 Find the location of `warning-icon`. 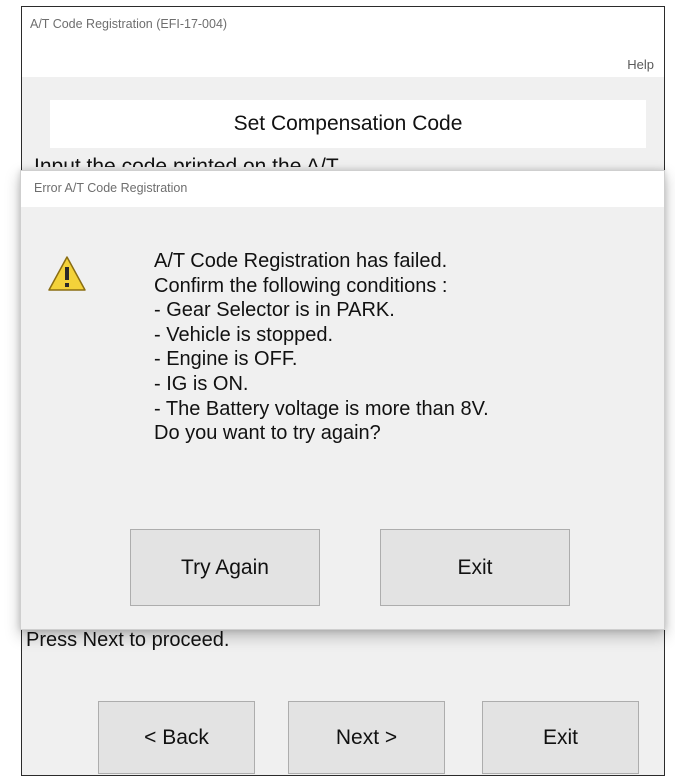

warning-icon is located at coordinates (67, 274).